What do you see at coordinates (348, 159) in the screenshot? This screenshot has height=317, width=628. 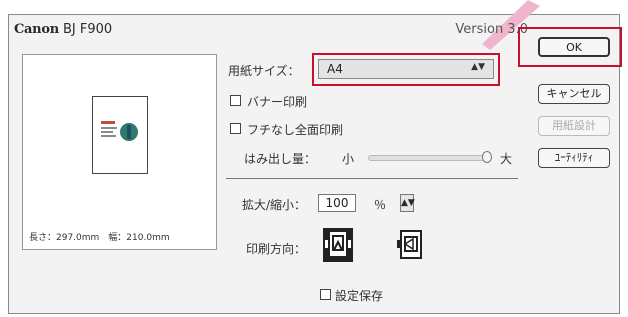 I see `extension-min-label: 小` at bounding box center [348, 159].